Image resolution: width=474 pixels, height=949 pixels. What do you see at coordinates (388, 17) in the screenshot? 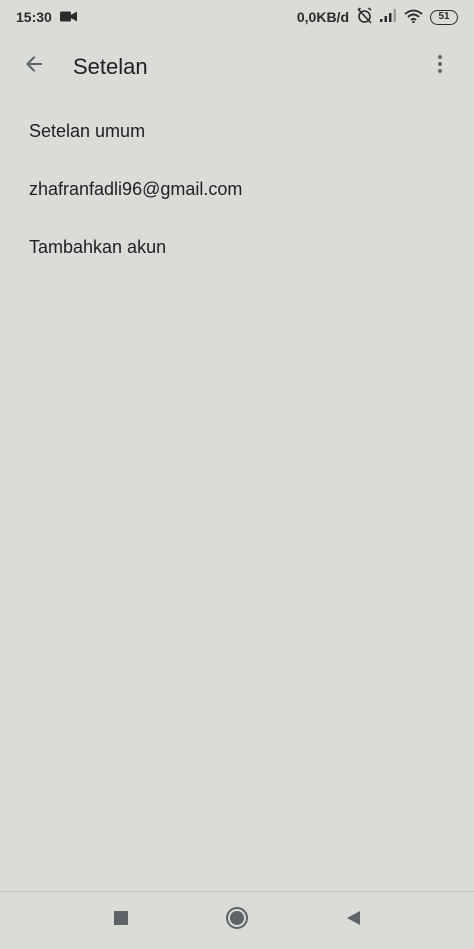
I see `signal-icon` at bounding box center [388, 17].